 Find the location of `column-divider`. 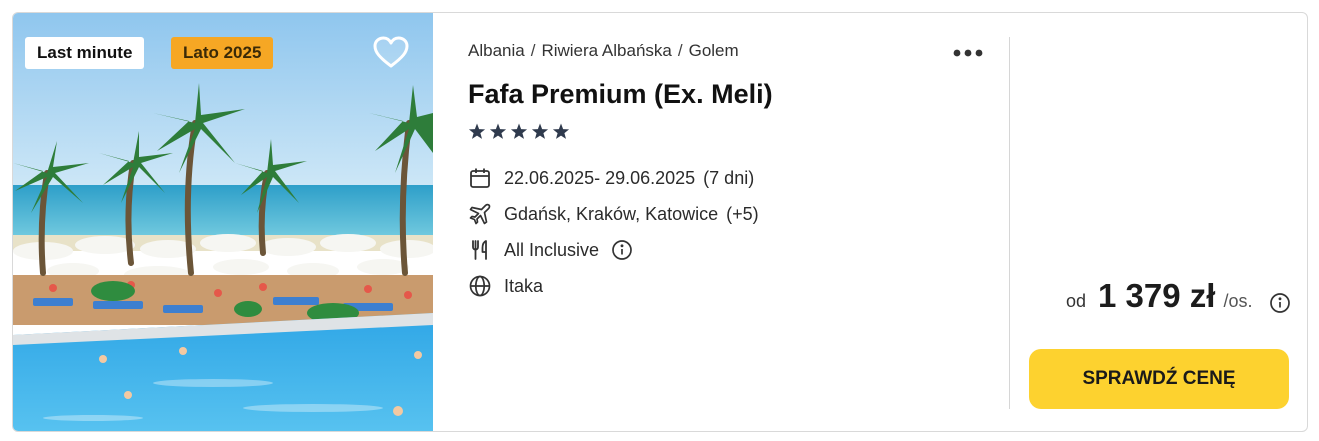

column-divider is located at coordinates (1009, 223).